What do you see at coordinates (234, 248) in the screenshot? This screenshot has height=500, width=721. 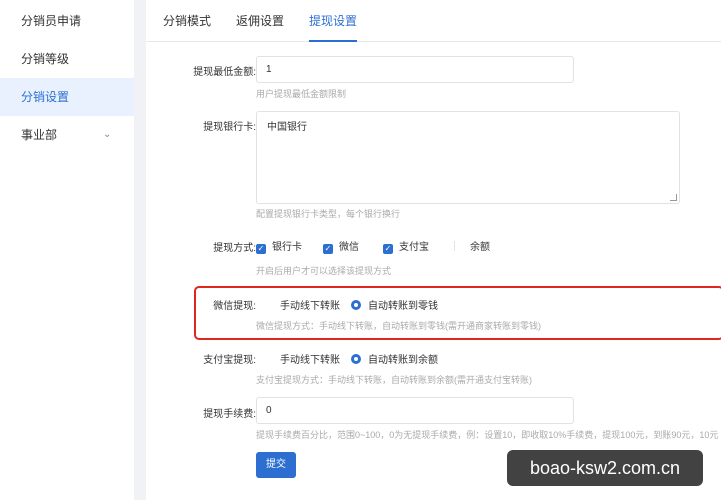 I see `methods-label: 提现方式:` at bounding box center [234, 248].